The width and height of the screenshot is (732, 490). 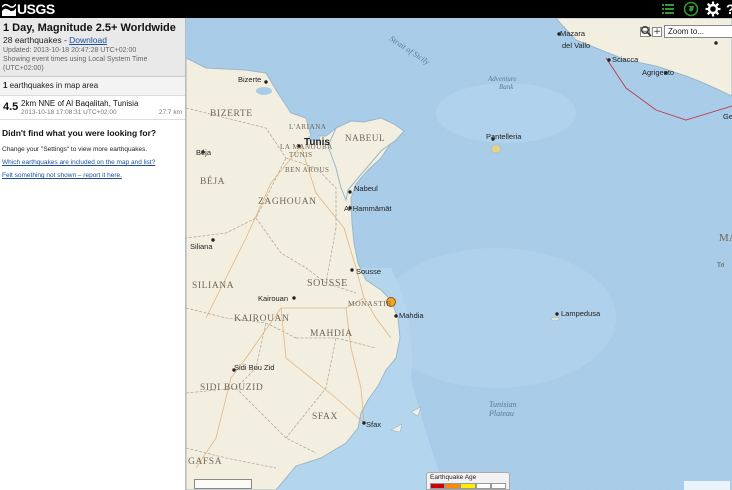 I want to click on region-label: ZAGHOUAN, so click(x=287, y=202).